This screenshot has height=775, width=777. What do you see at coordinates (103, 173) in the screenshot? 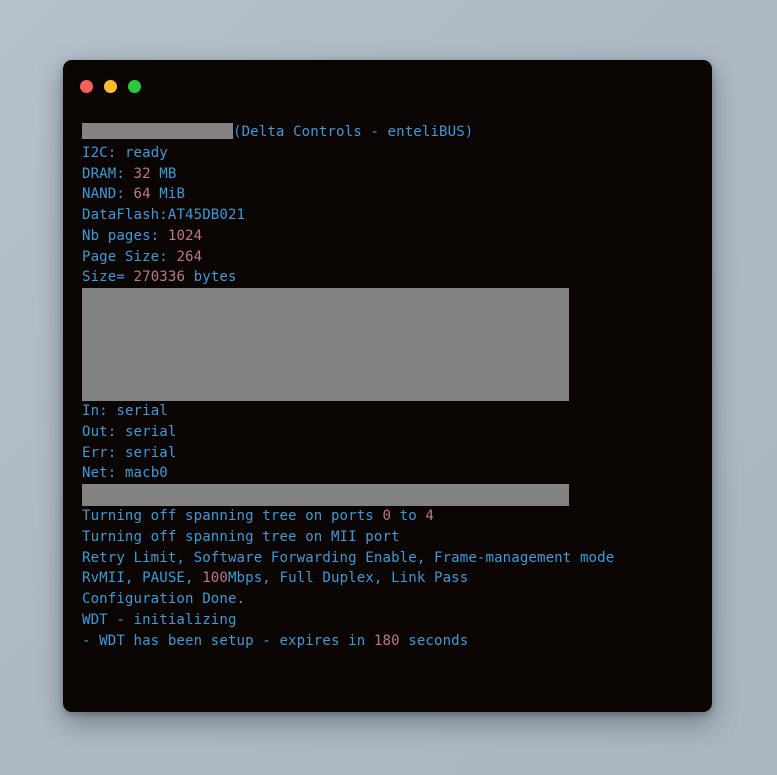
I see `log-label: DRAM:` at bounding box center [103, 173].